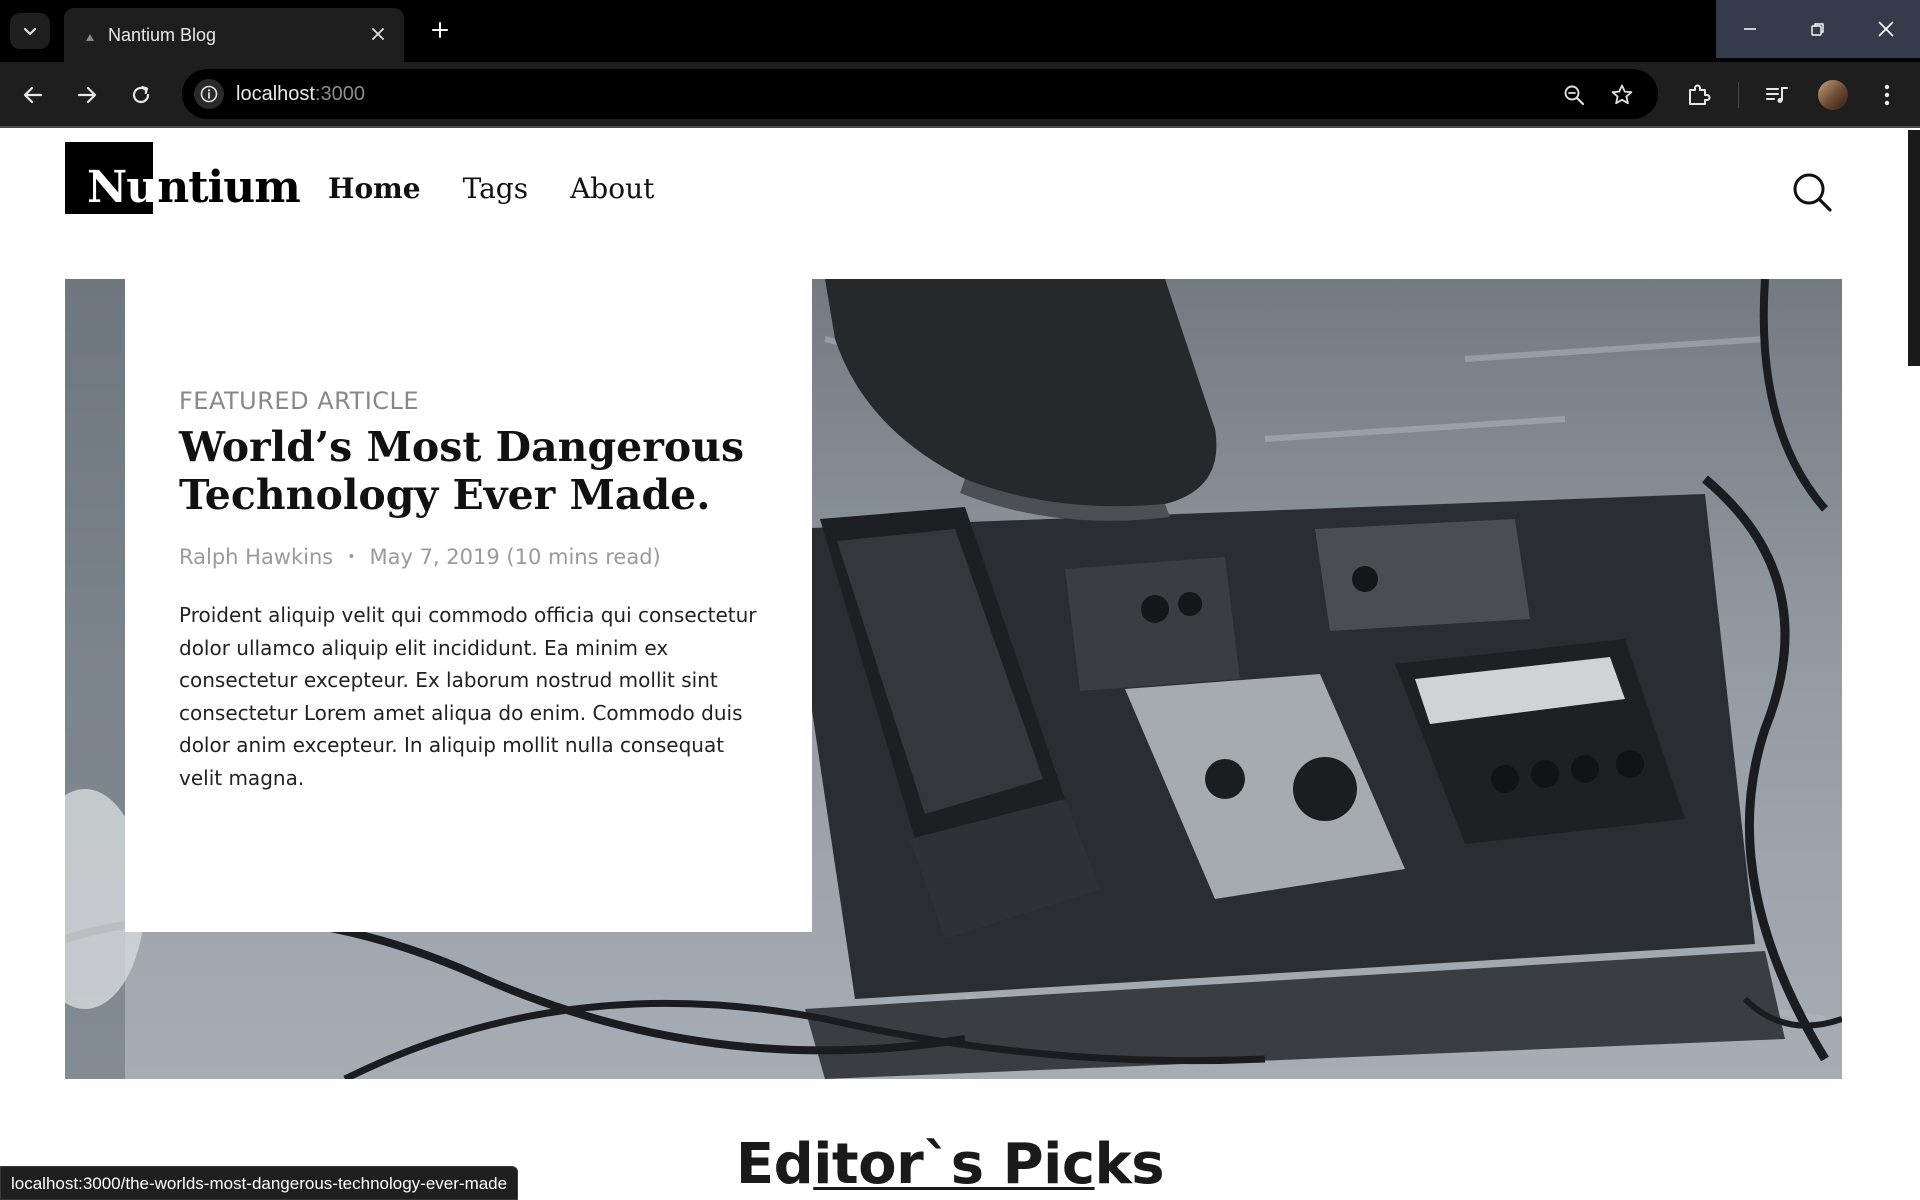 This screenshot has width=1920, height=1200. I want to click on zoom-button, so click(1574, 95).